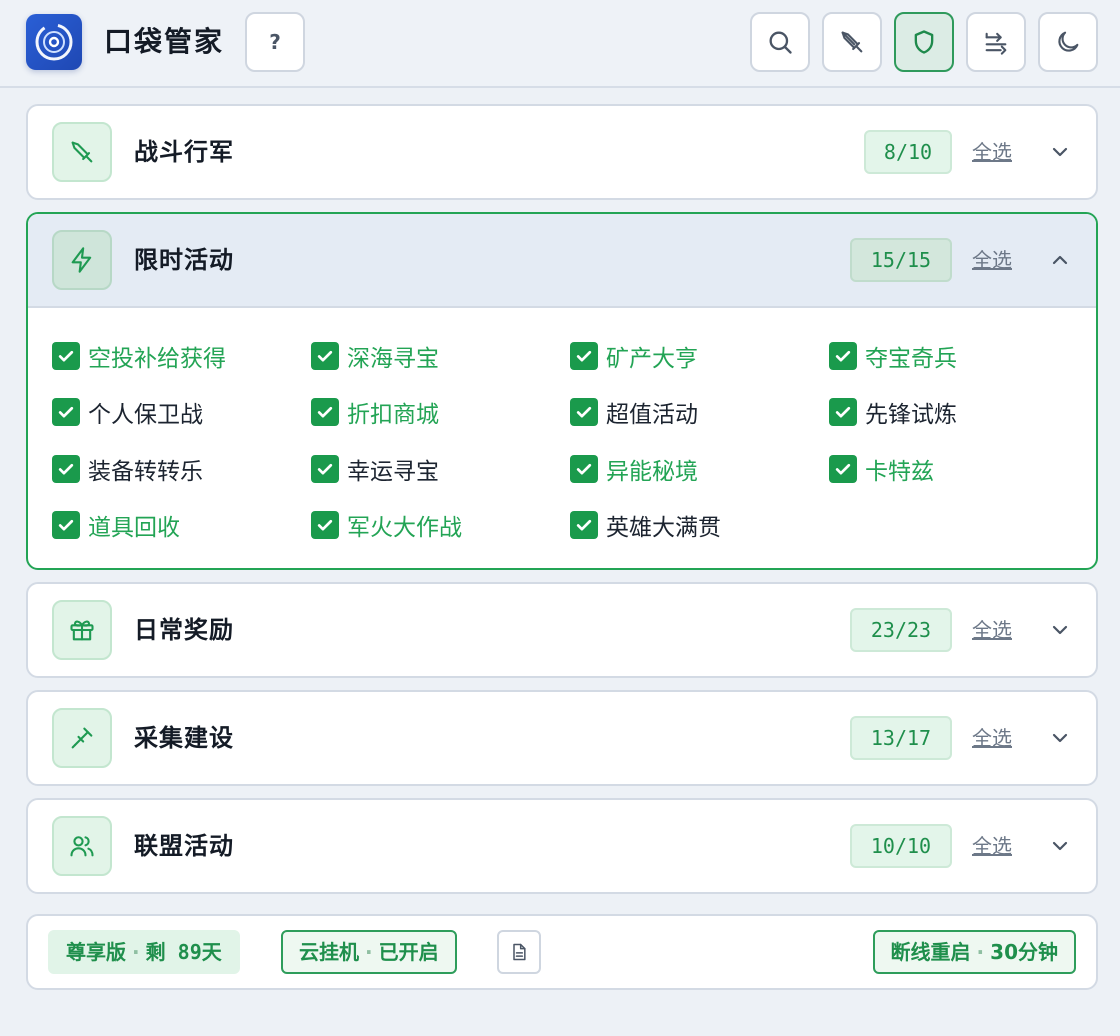 The width and height of the screenshot is (1120, 1036). What do you see at coordinates (996, 42) in the screenshot?
I see `transfer-button` at bounding box center [996, 42].